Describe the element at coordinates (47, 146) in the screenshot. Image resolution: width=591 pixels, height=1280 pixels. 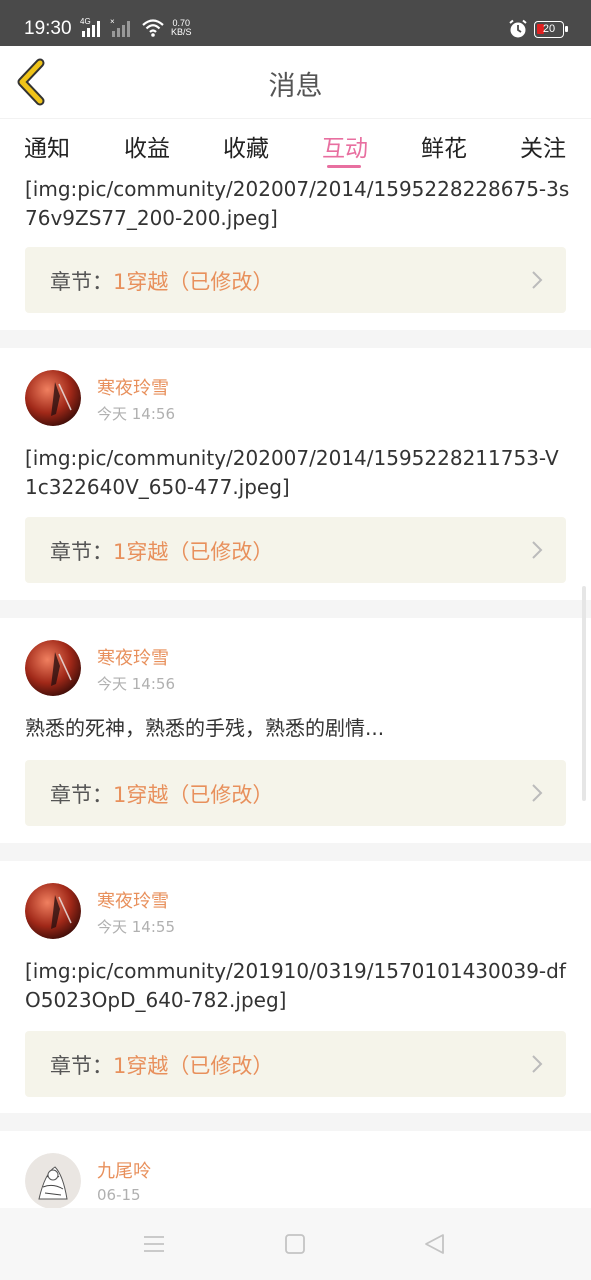
I see `tab-notifications: 通知` at that location.